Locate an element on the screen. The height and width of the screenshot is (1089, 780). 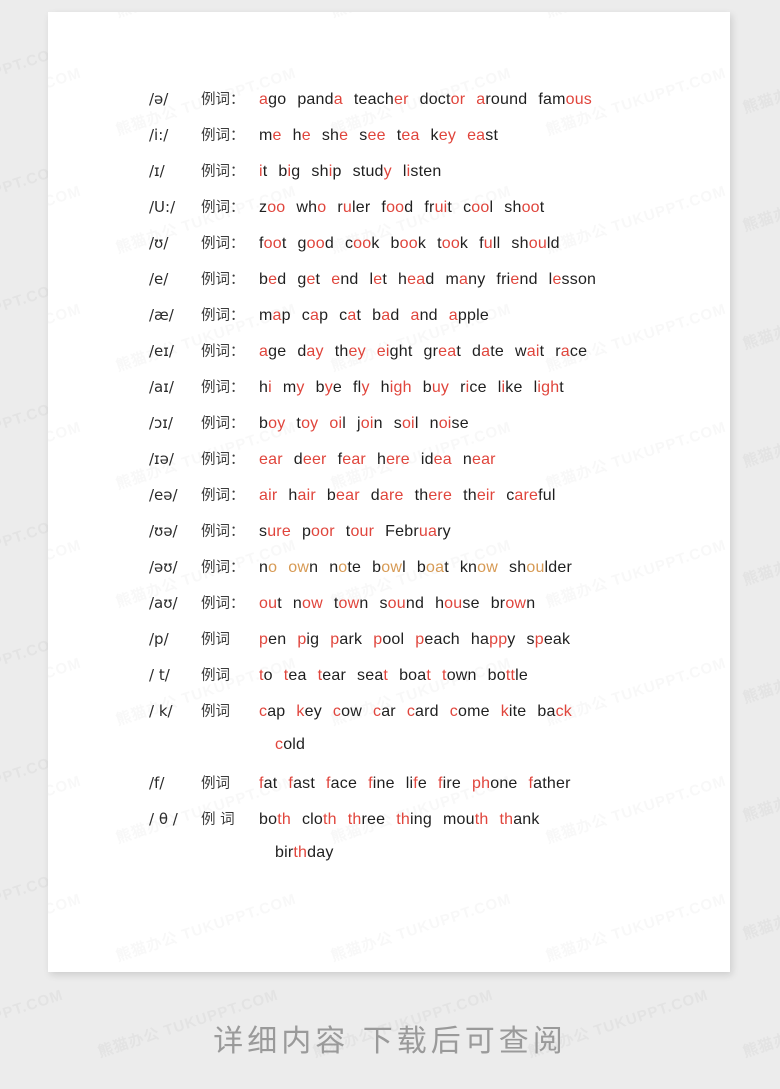
plain-letters: fri is located at coordinates (503, 279).